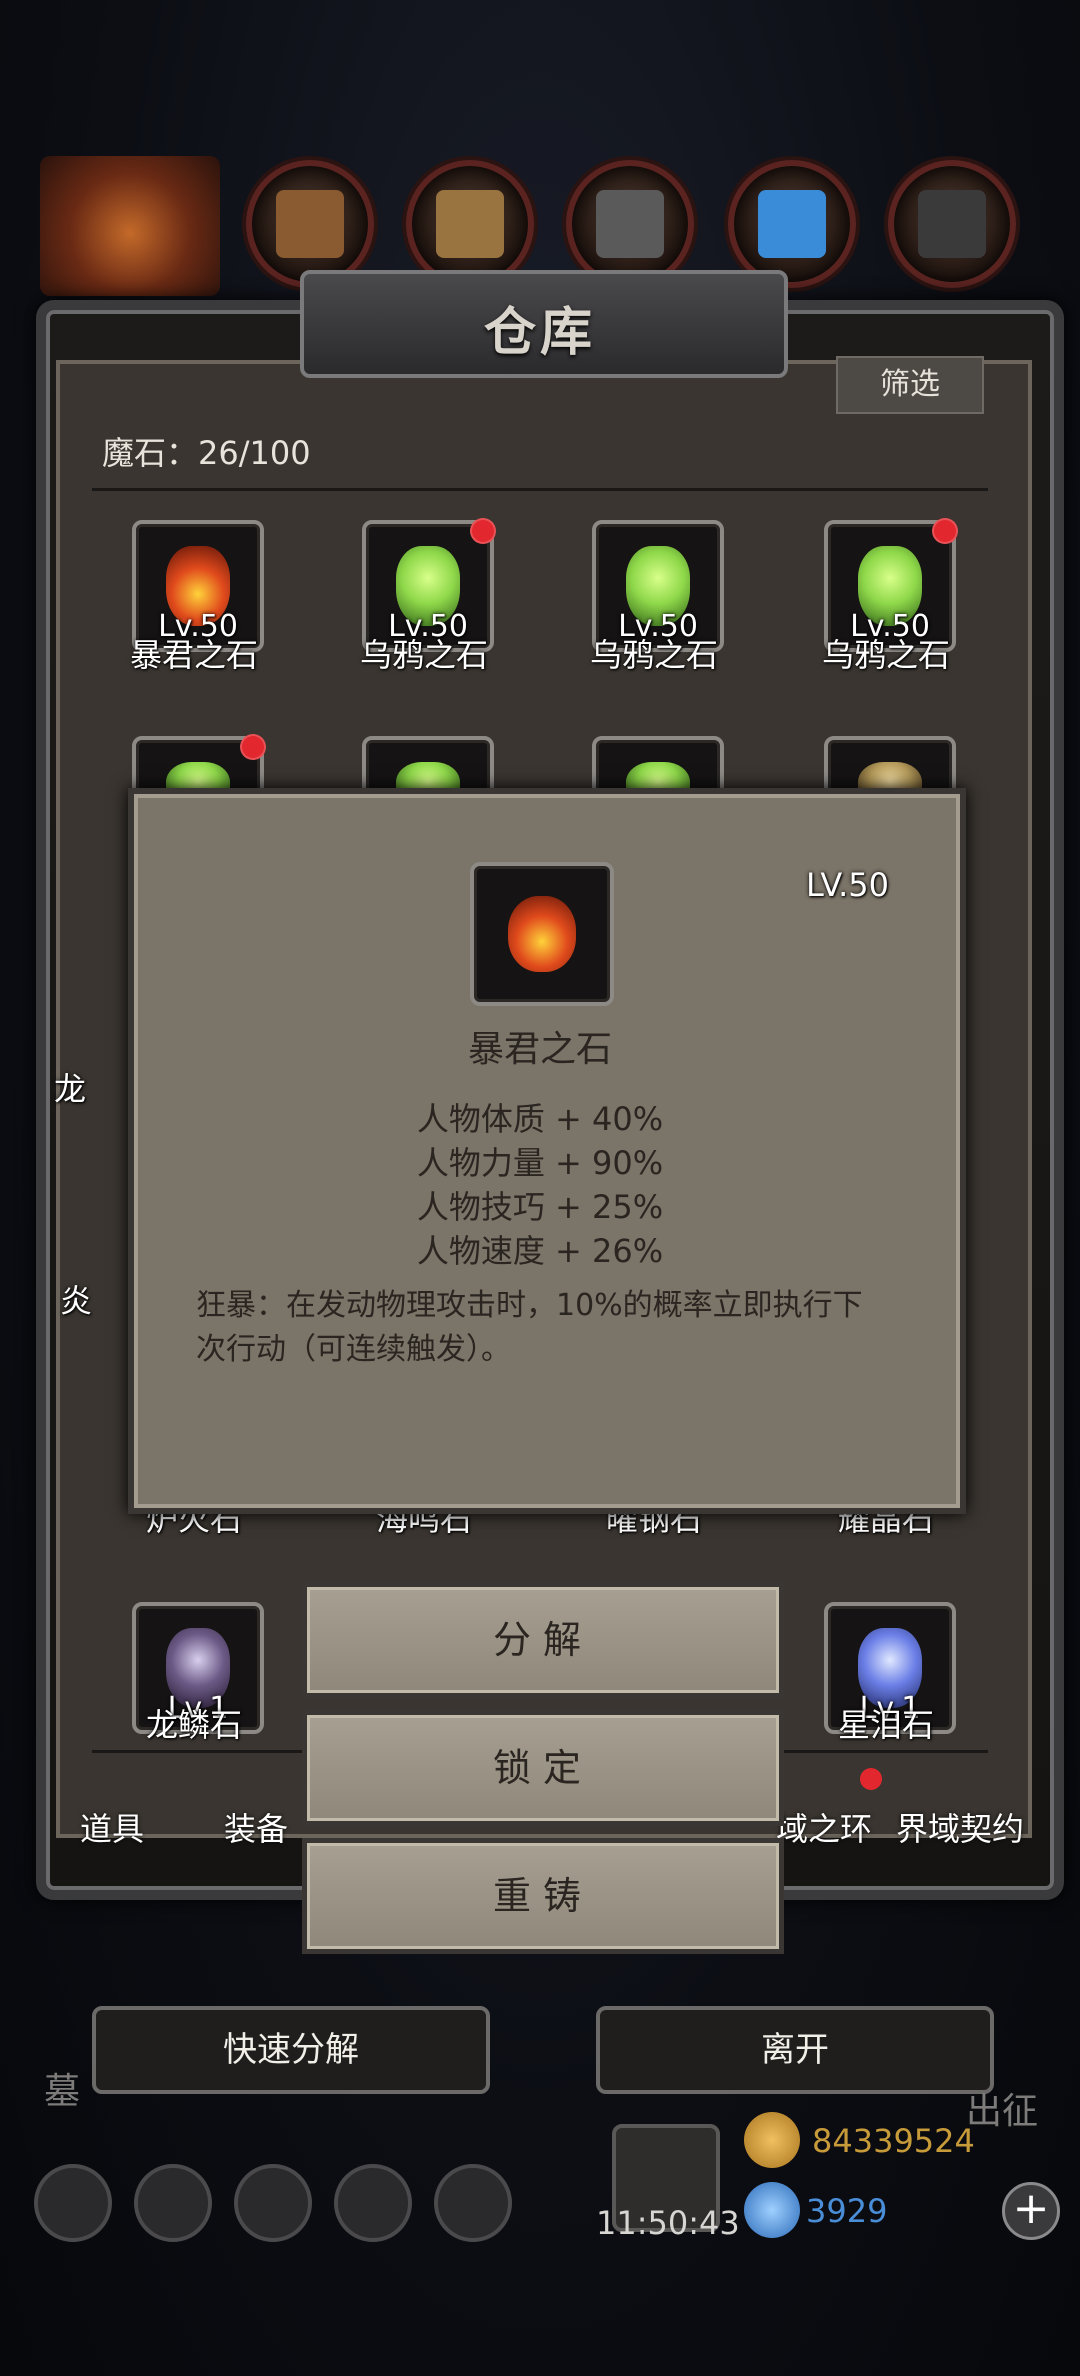 Image resolution: width=1080 pixels, height=2376 pixels. Describe the element at coordinates (539, 333) in the screenshot. I see `page-title: 仓库` at that location.